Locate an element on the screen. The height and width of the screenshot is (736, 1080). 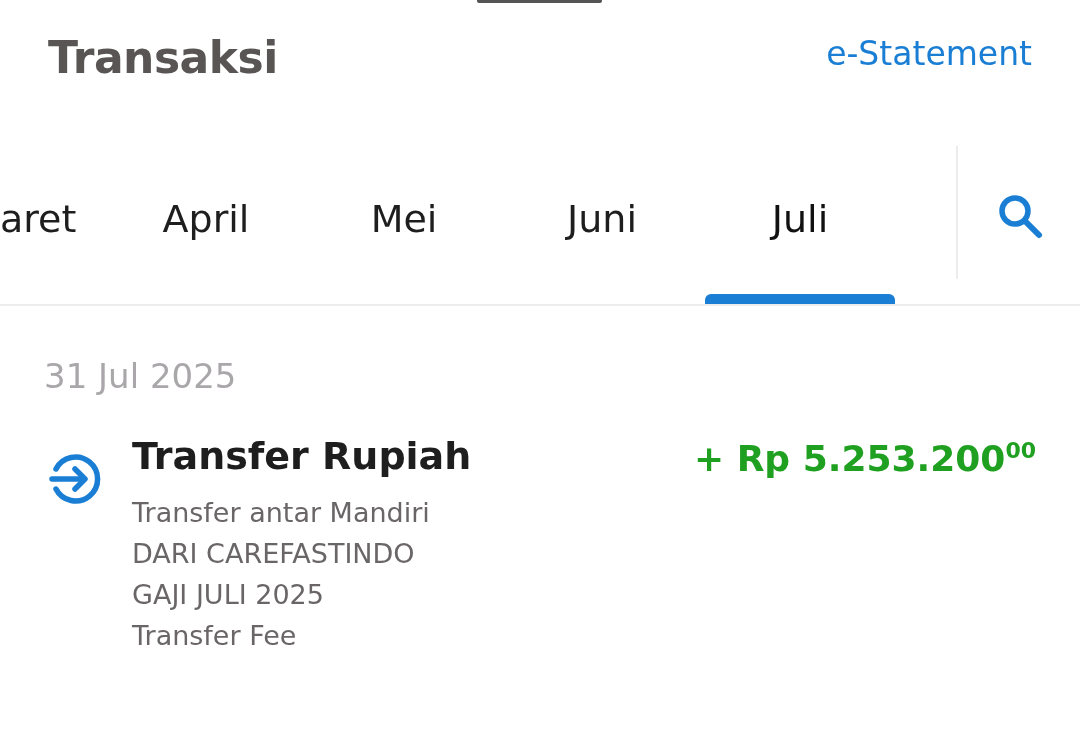
month-tab: April is located at coordinates (206, 229).